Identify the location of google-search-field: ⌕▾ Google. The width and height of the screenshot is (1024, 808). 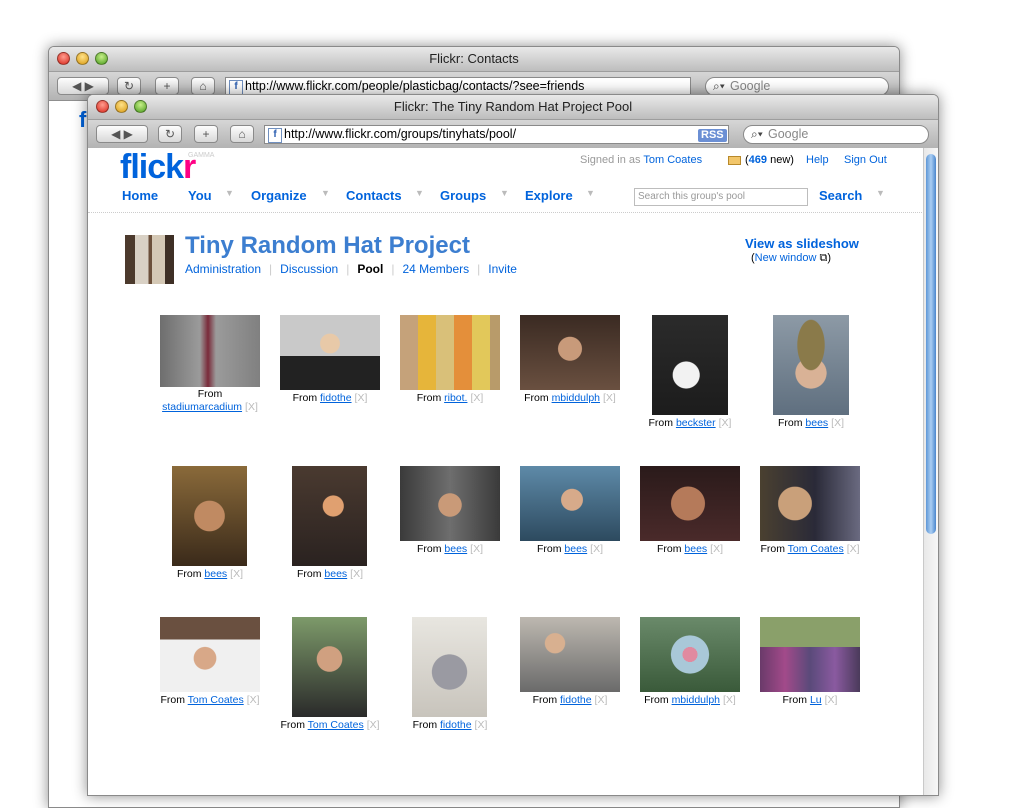
(836, 134).